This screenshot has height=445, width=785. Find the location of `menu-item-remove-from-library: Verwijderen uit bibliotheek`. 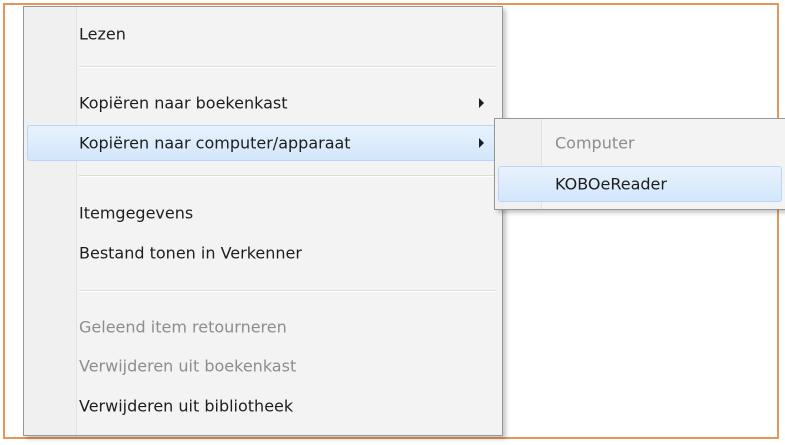

menu-item-remove-from-library: Verwijderen uit bibliotheek is located at coordinates (263, 406).